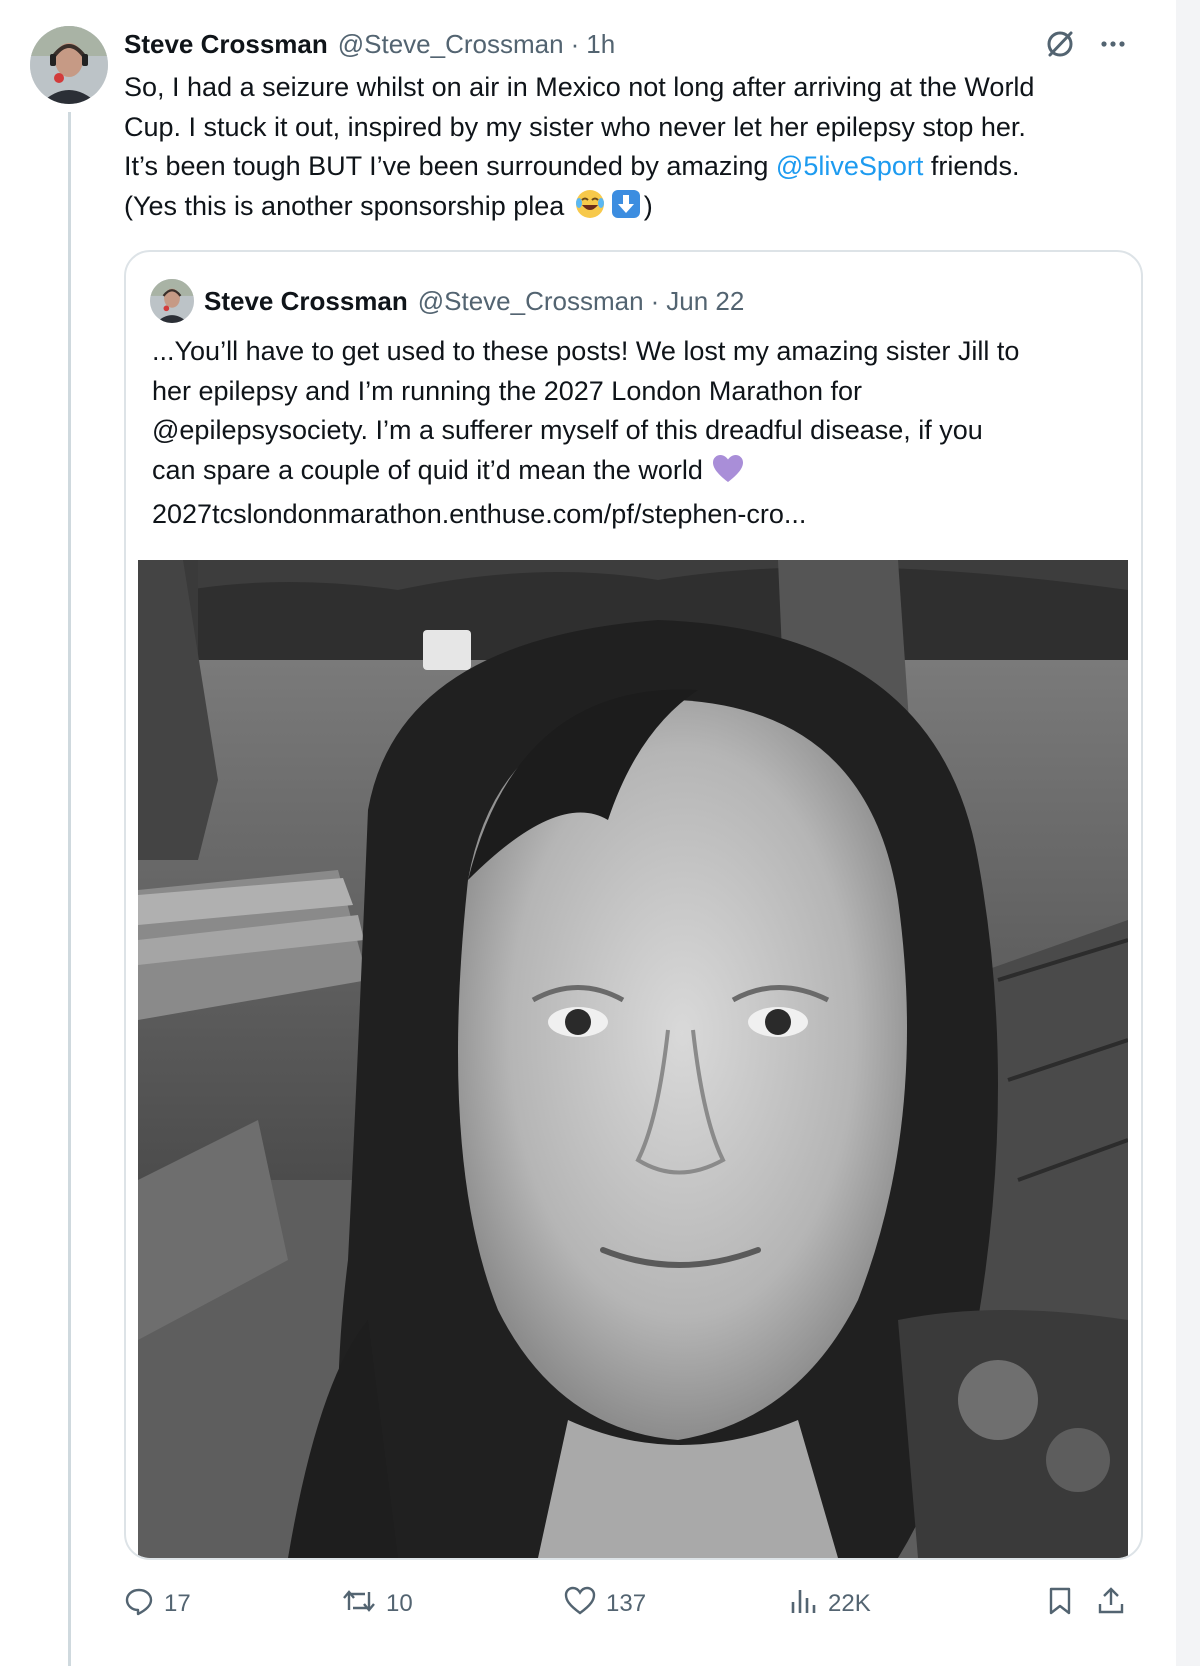  I want to click on mention-link: @5liveSport, so click(849, 166).